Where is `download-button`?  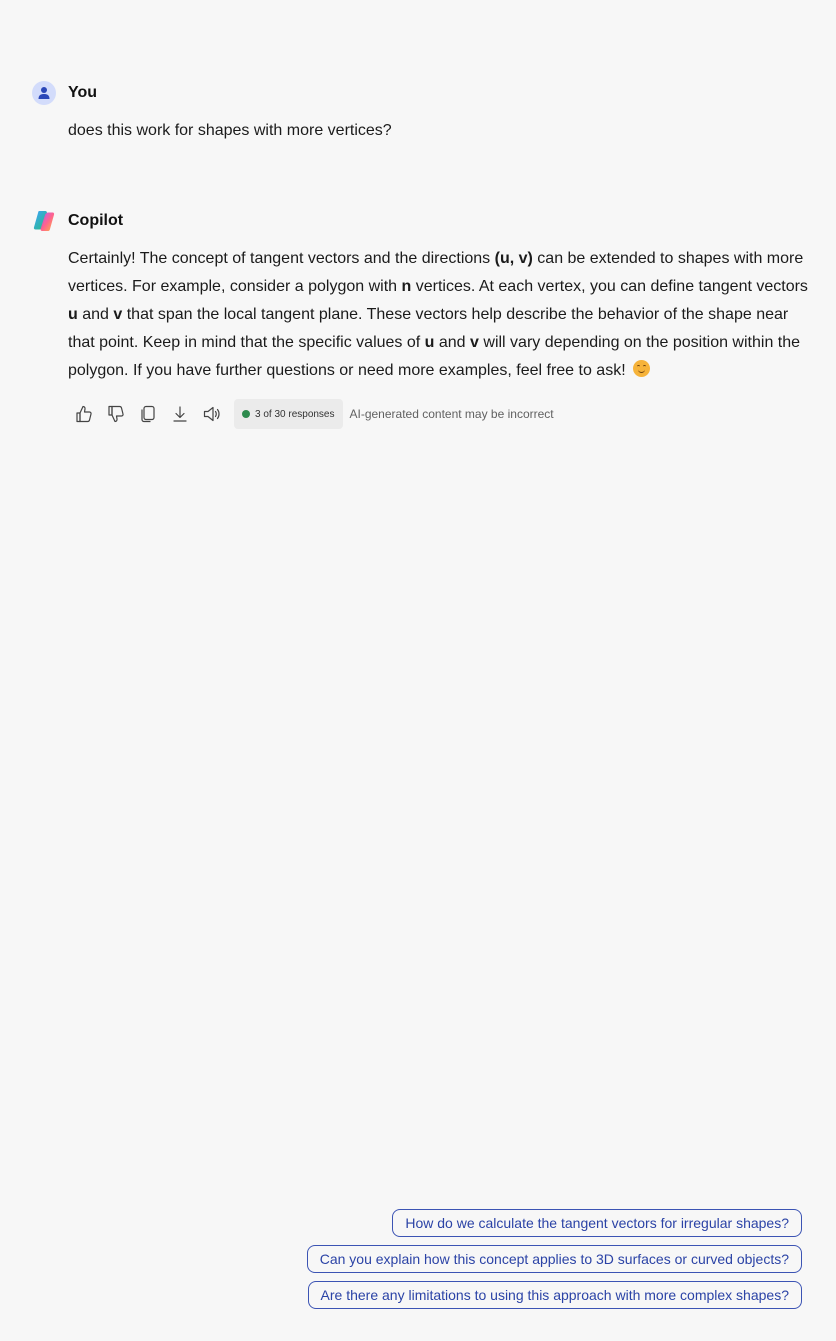
download-button is located at coordinates (180, 414).